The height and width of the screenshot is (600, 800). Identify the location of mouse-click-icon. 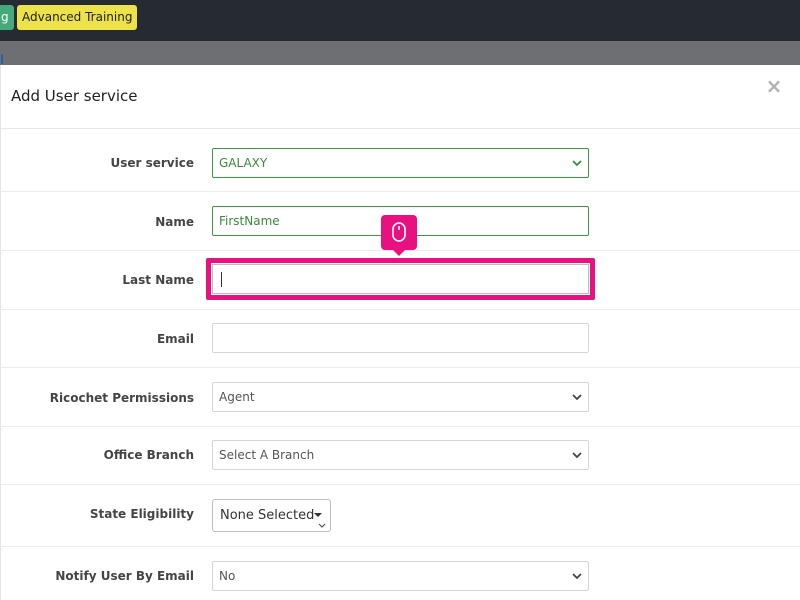
(399, 232).